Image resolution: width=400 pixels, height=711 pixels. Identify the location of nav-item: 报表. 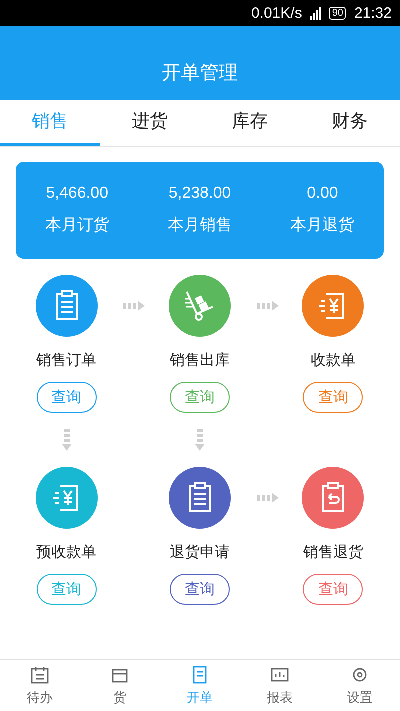
(280, 685).